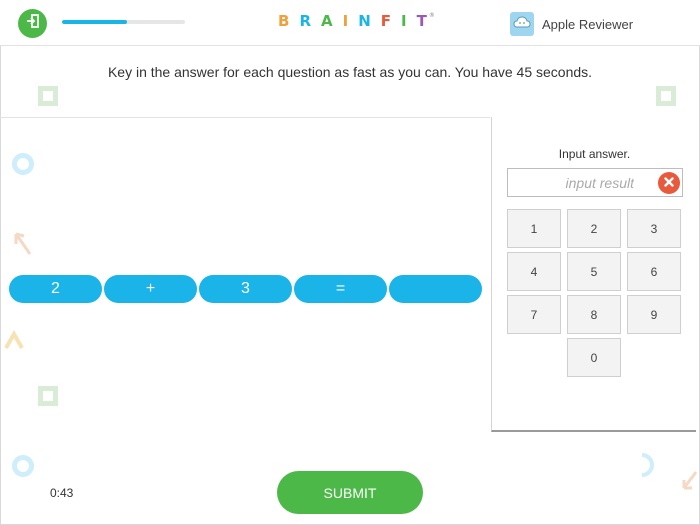 The height and width of the screenshot is (525, 700). Describe the element at coordinates (150, 289) in the screenshot. I see `equation-operator: +` at that location.